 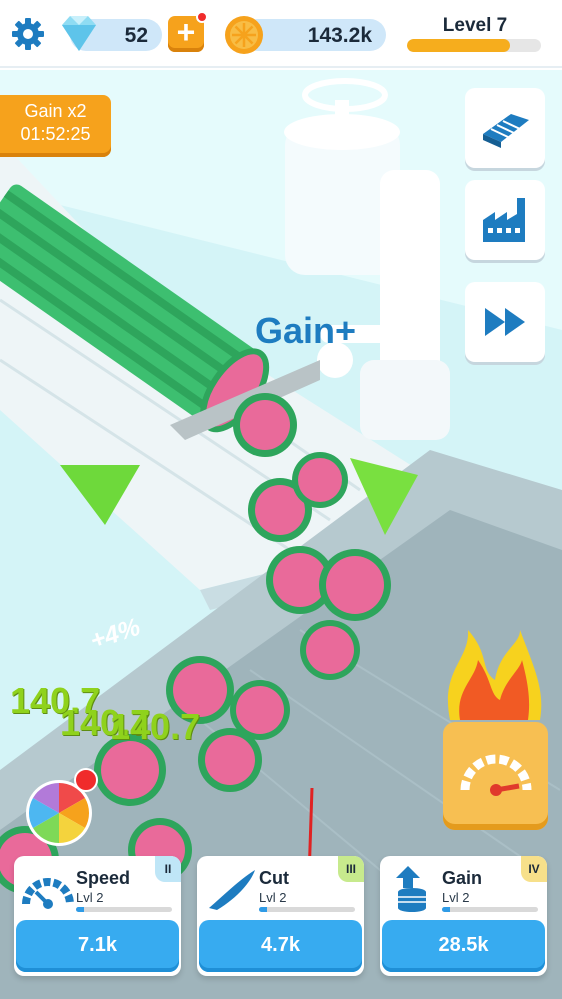 What do you see at coordinates (28, 34) in the screenshot?
I see `settings-gear-icon` at bounding box center [28, 34].